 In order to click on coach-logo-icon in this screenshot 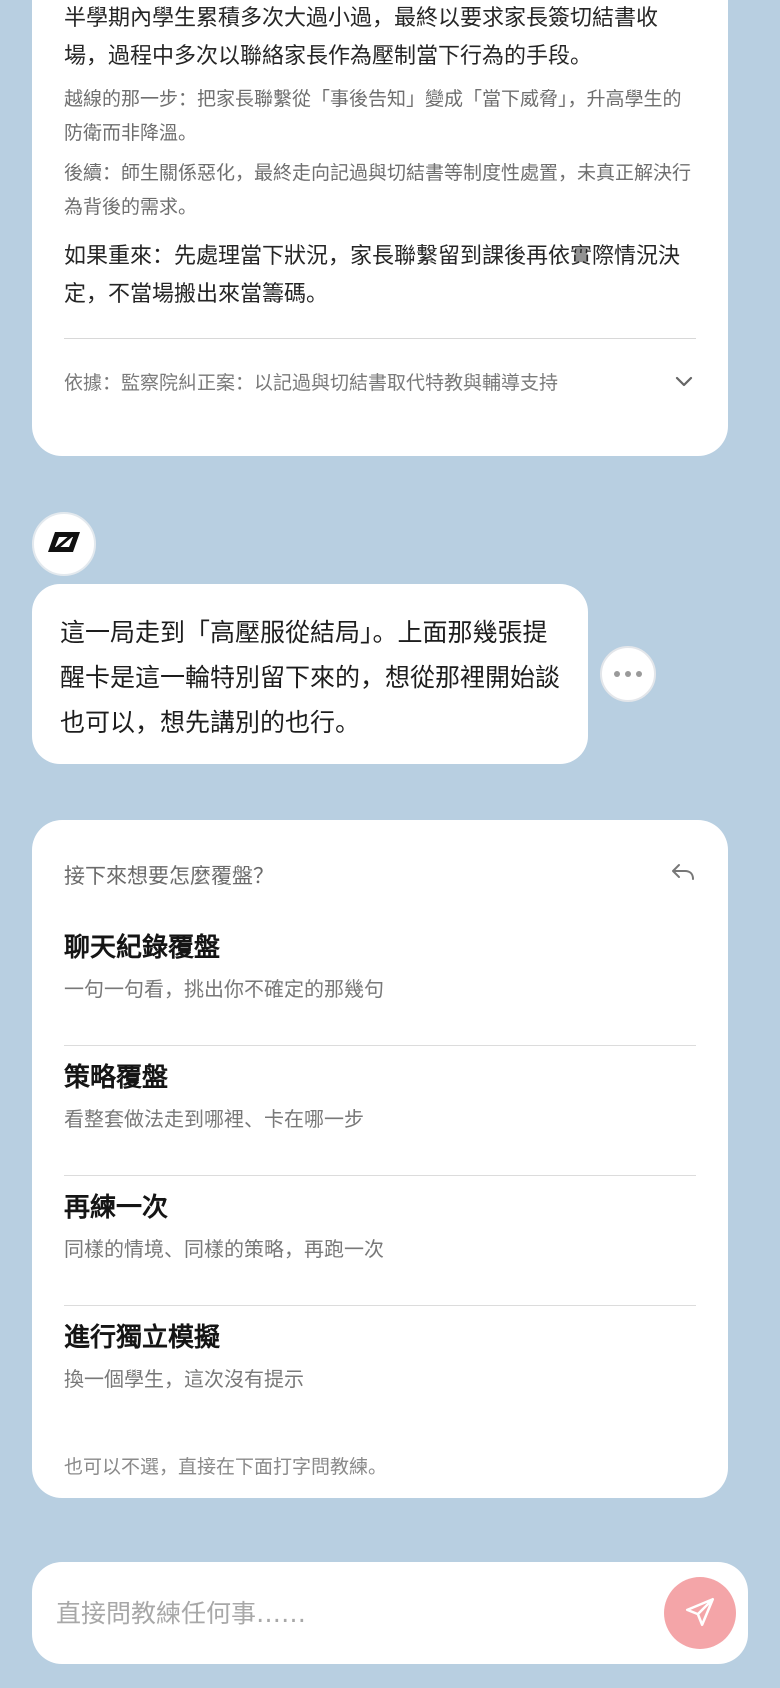, I will do `click(64, 544)`.